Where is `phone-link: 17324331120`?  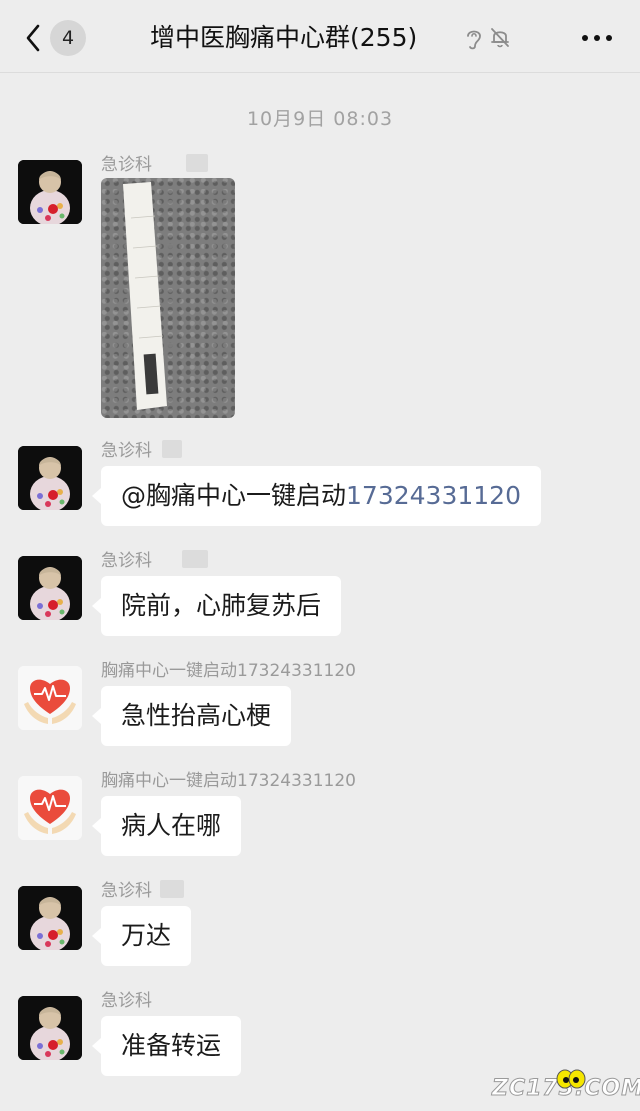
phone-link: 17324331120 is located at coordinates (433, 495).